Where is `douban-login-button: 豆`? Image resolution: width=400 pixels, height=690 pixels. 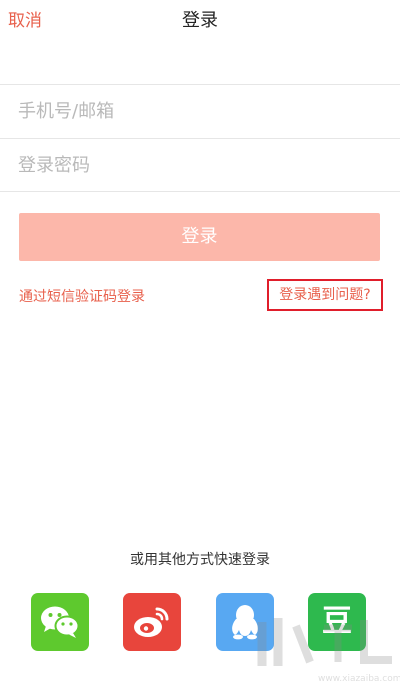 douban-login-button: 豆 is located at coordinates (337, 622).